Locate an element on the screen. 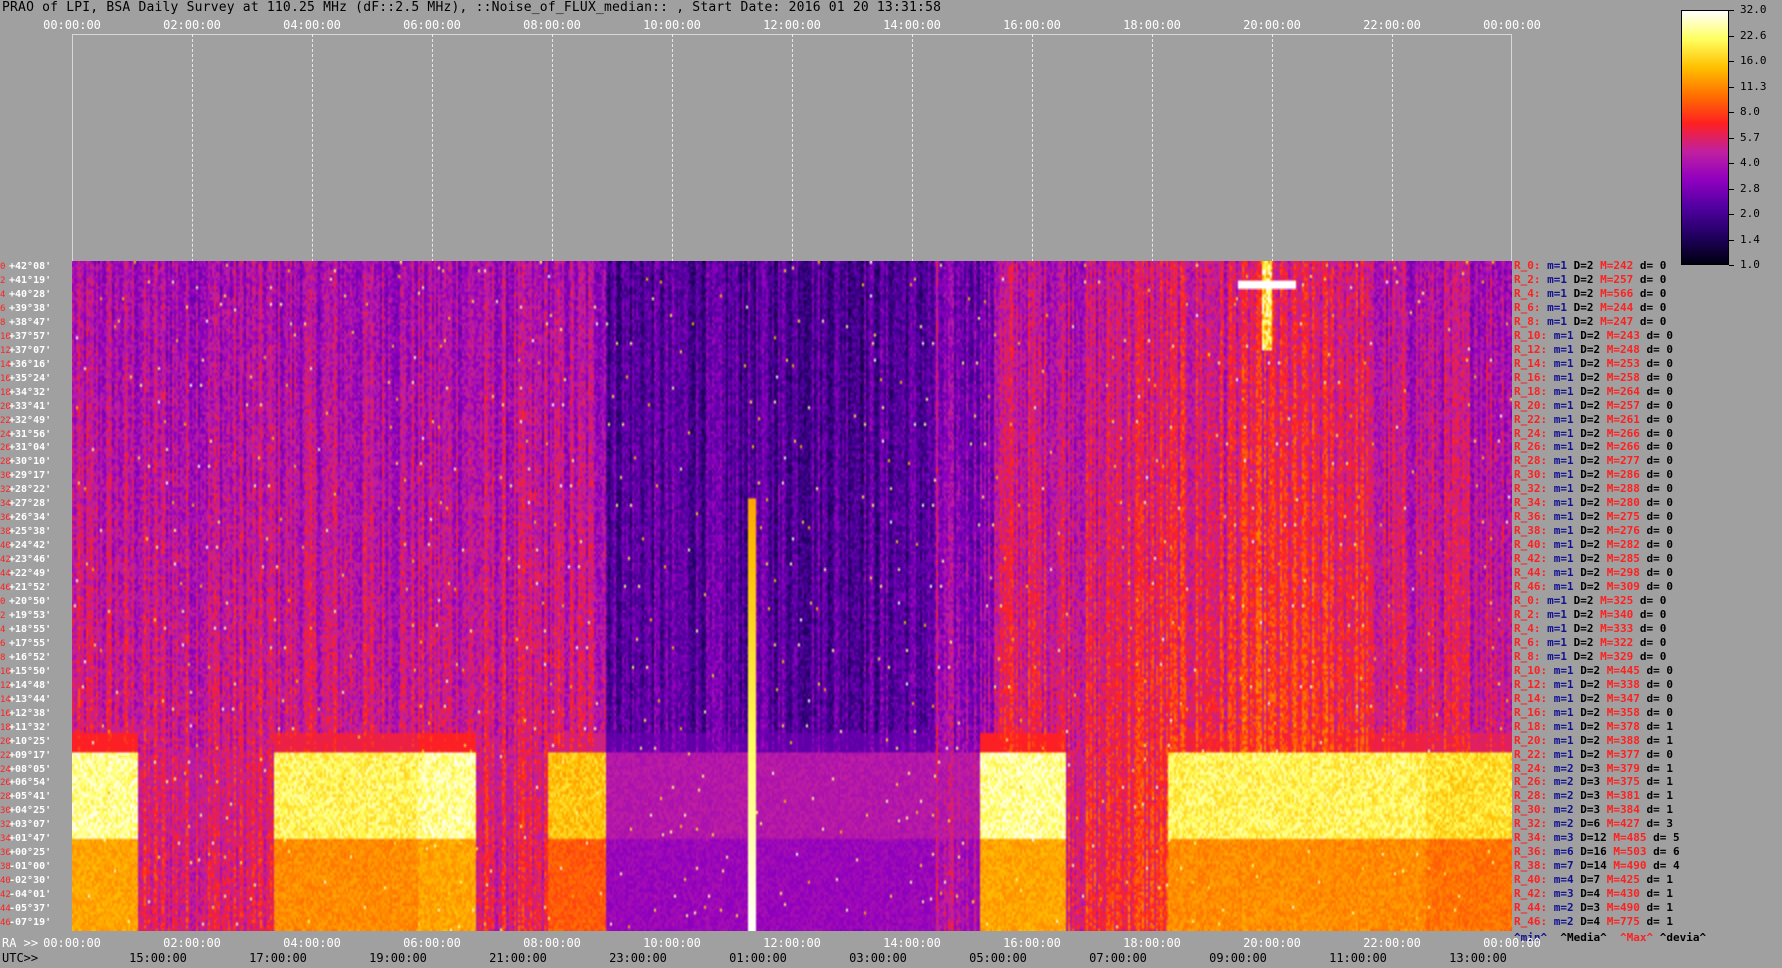 The image size is (1782, 968). row-stat-M: M=388 is located at coordinates (1623, 740).